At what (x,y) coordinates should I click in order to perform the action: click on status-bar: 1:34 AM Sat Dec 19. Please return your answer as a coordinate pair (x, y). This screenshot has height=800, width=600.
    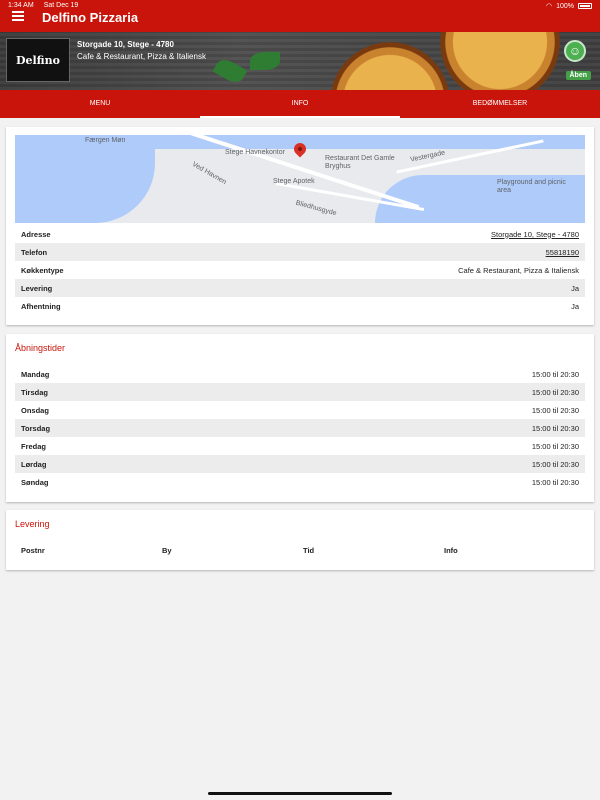
    Looking at the image, I should click on (43, 5).